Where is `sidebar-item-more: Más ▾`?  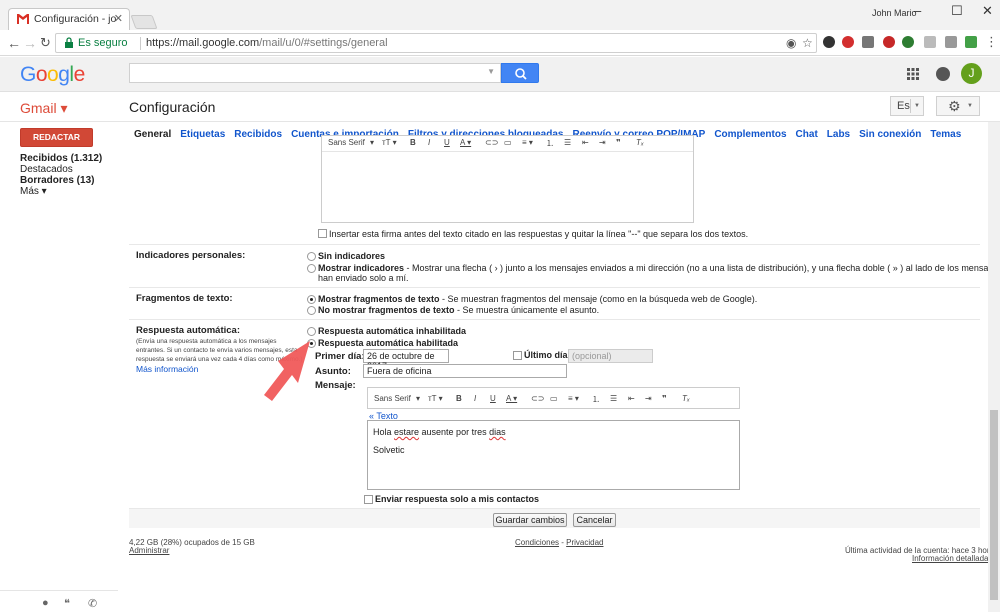
sidebar-item-more: Más ▾ is located at coordinates (33, 191).